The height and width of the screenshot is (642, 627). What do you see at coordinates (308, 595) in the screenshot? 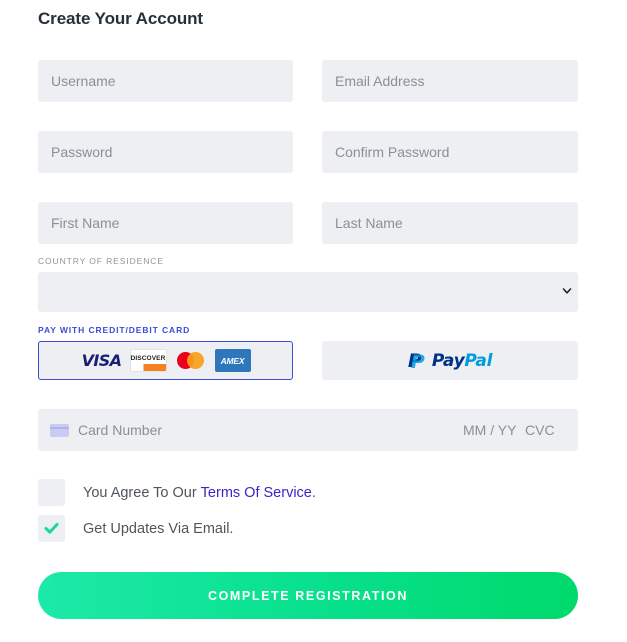
I see `complete-registration-button: COMPLETE REGISTRATION` at bounding box center [308, 595].